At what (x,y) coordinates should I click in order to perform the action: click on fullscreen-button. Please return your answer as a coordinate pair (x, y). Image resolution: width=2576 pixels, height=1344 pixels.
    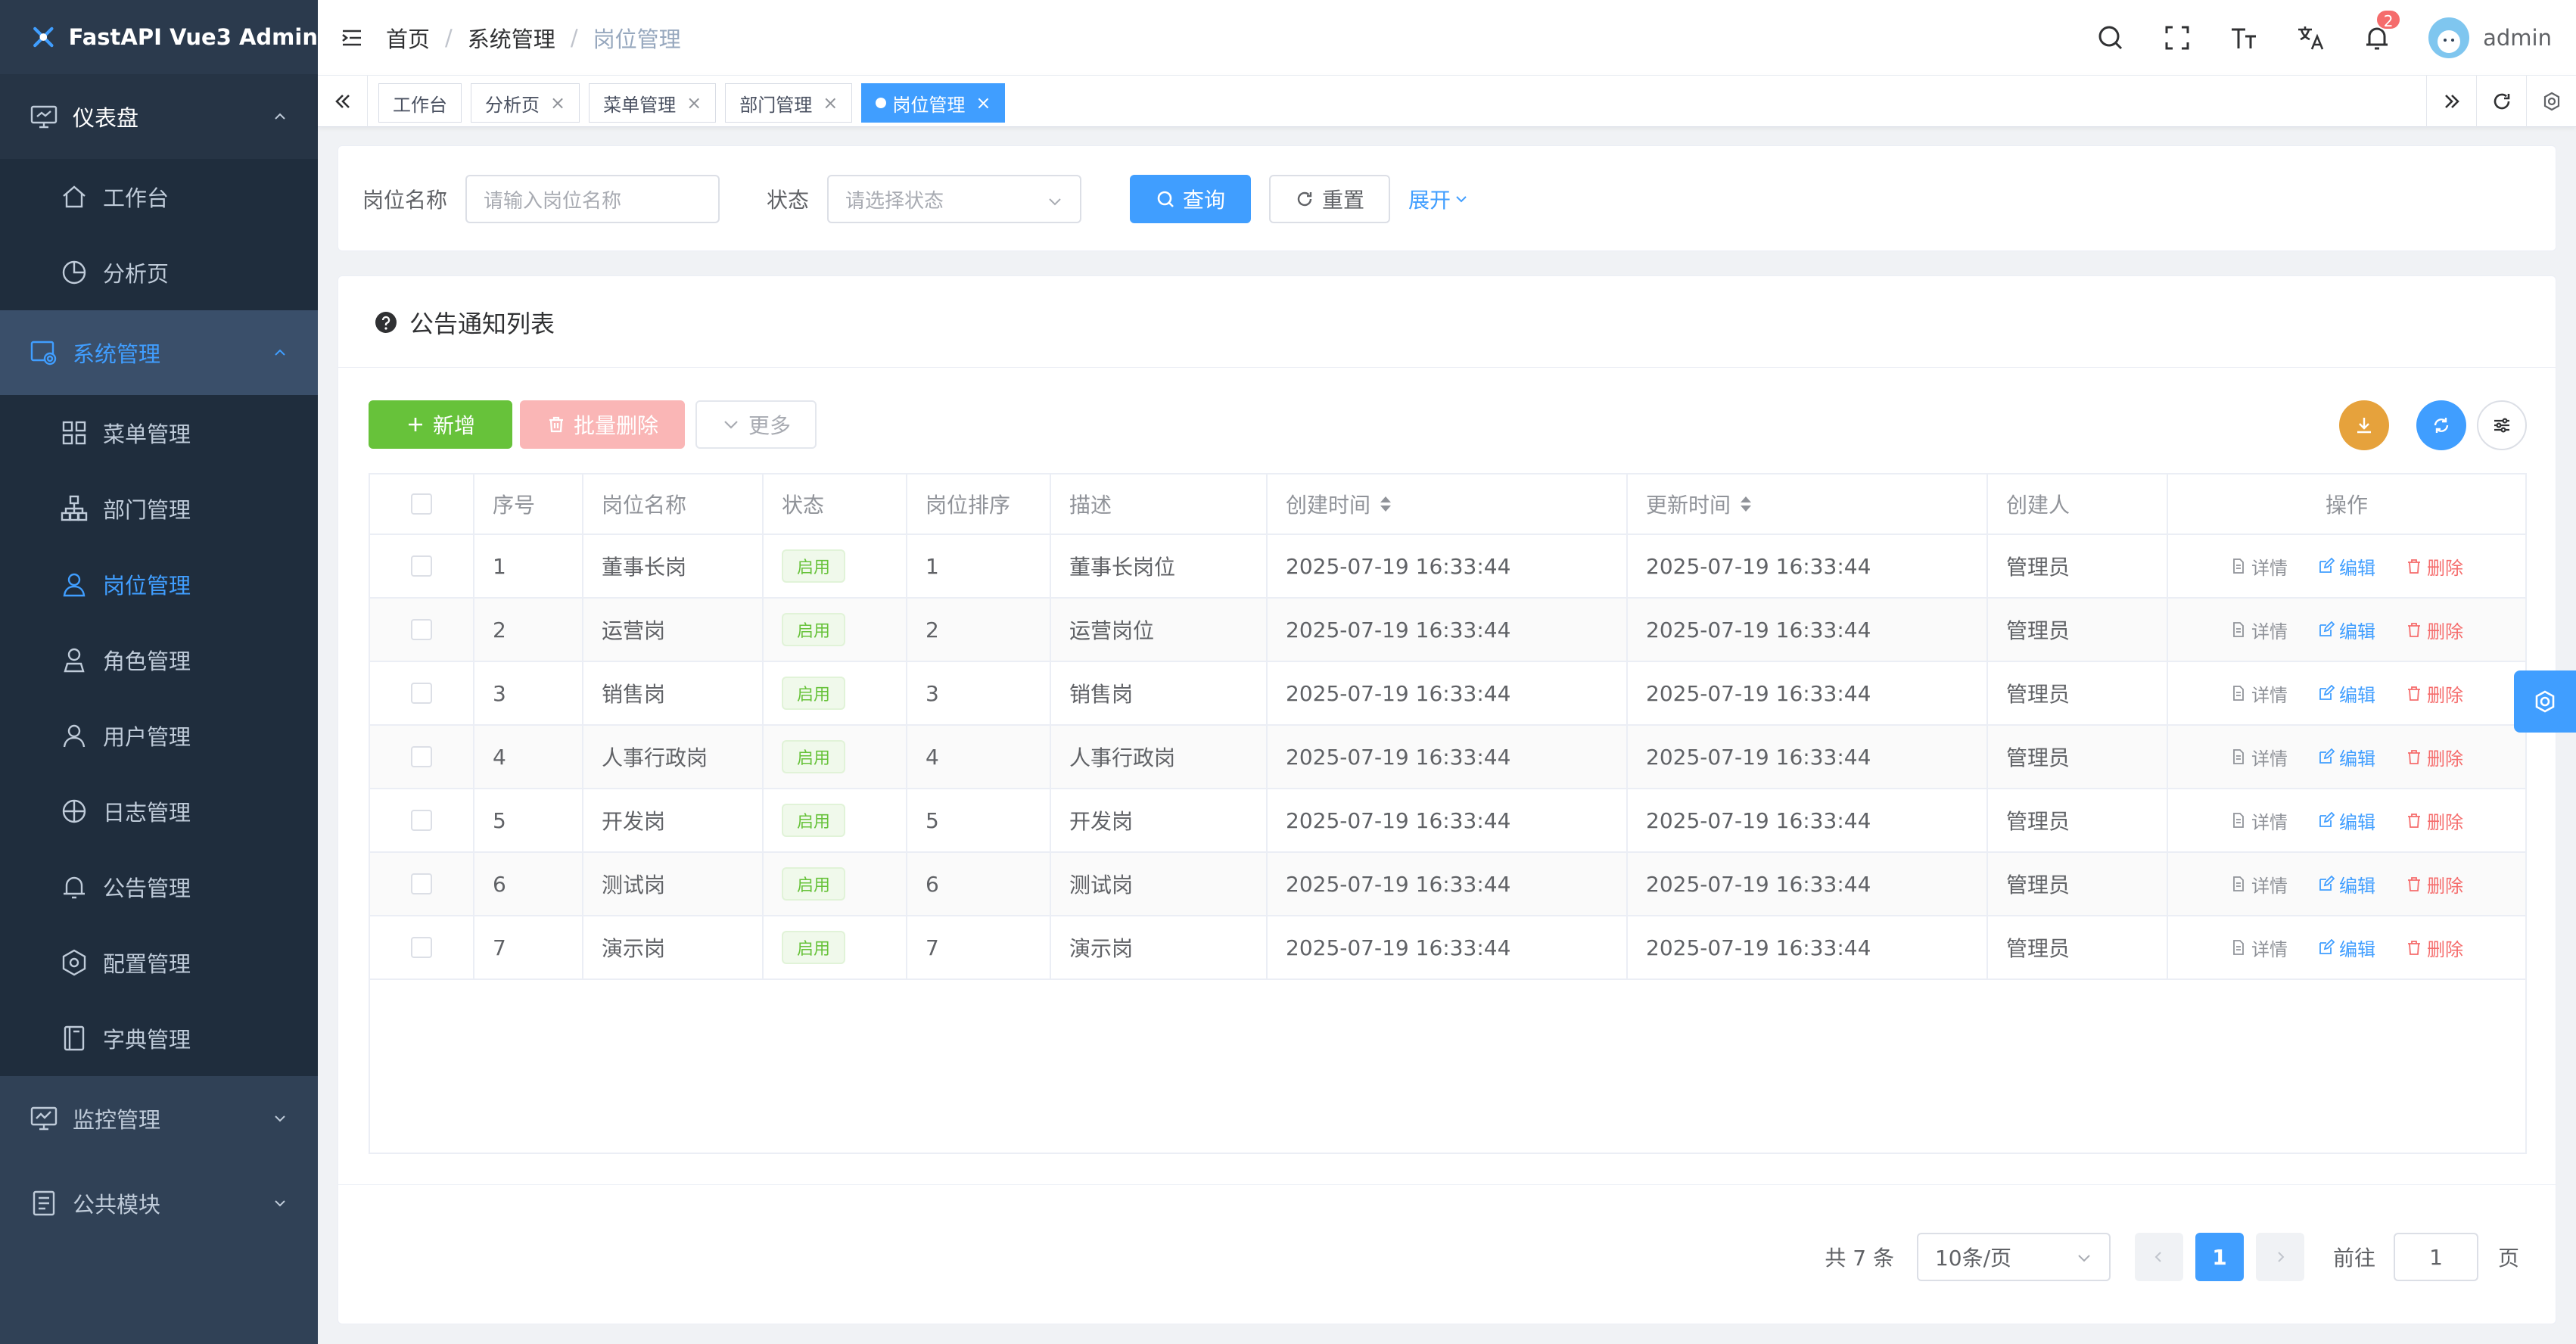
    Looking at the image, I should click on (2177, 38).